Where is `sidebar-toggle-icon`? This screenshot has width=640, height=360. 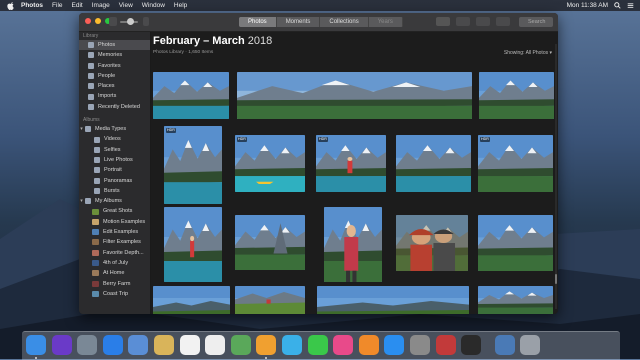
sidebar-toggle-icon is located at coordinates (113, 21).